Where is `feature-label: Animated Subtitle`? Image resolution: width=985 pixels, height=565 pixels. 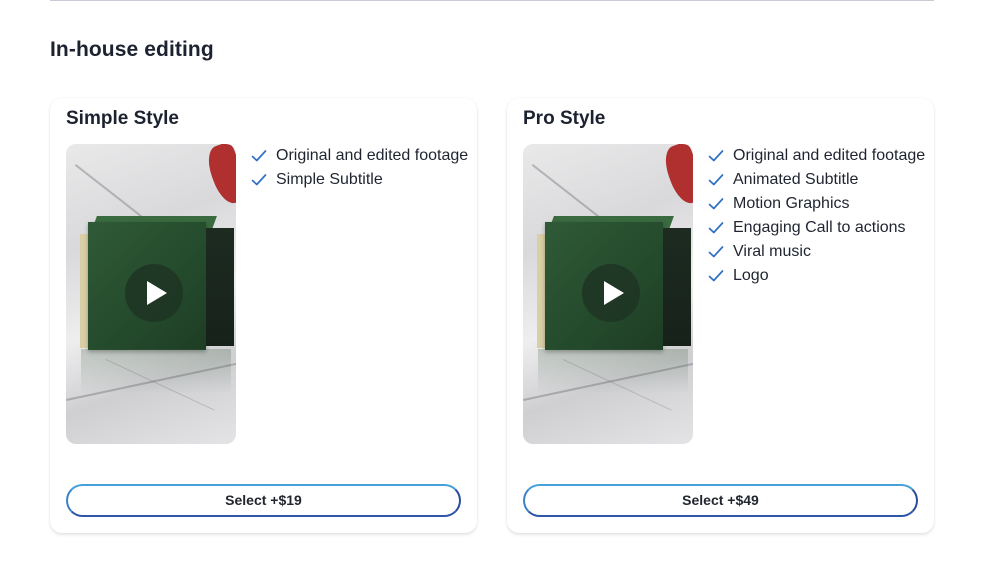 feature-label: Animated Subtitle is located at coordinates (796, 179).